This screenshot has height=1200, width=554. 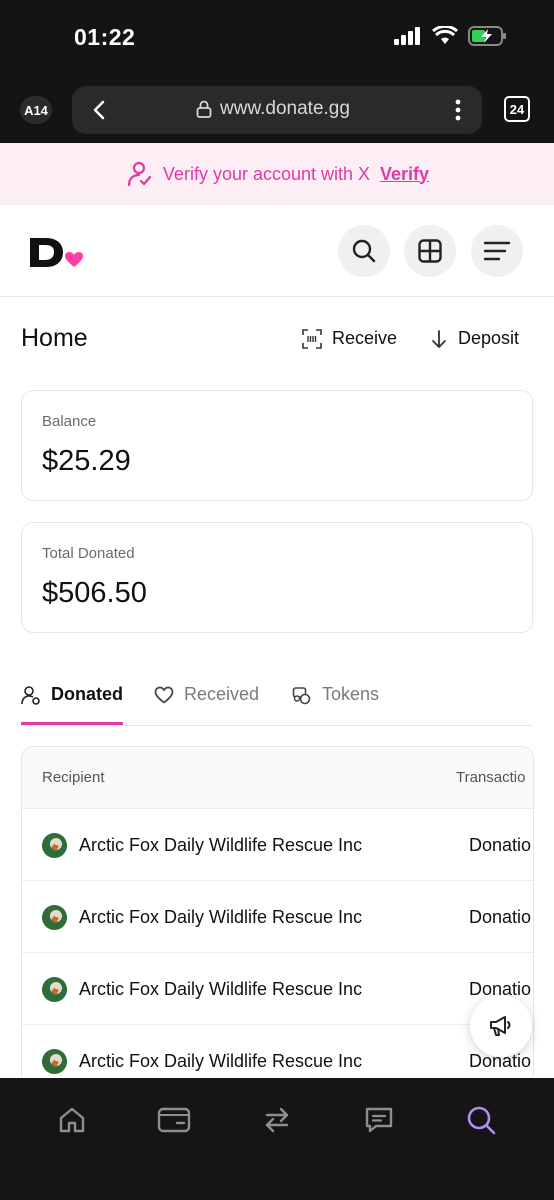 I want to click on donate-logo, so click(x=58, y=252).